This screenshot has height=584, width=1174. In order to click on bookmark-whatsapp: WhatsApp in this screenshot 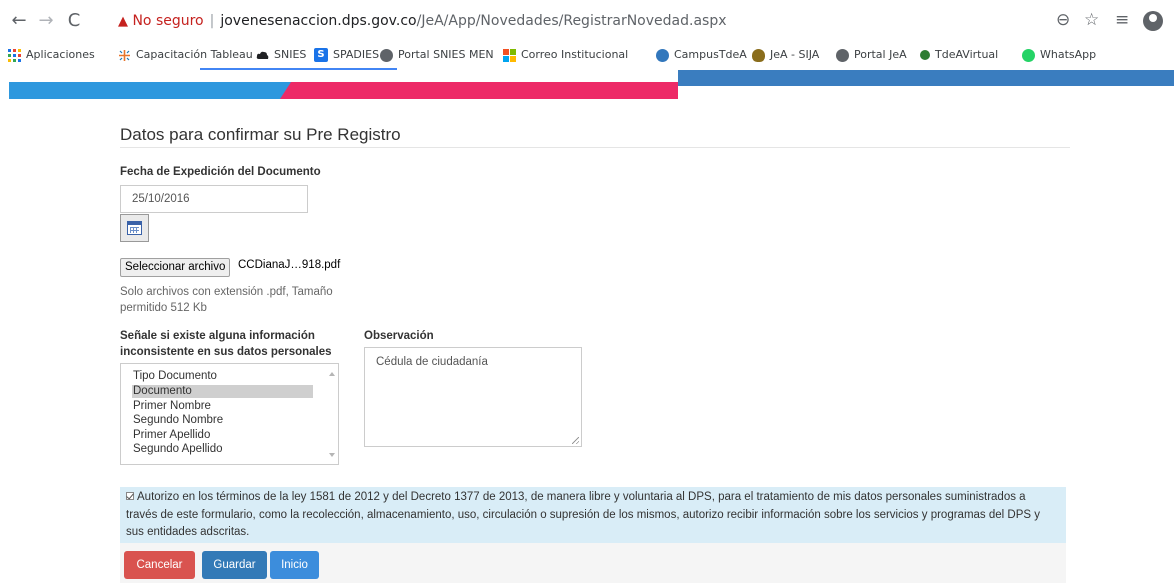, I will do `click(1059, 55)`.